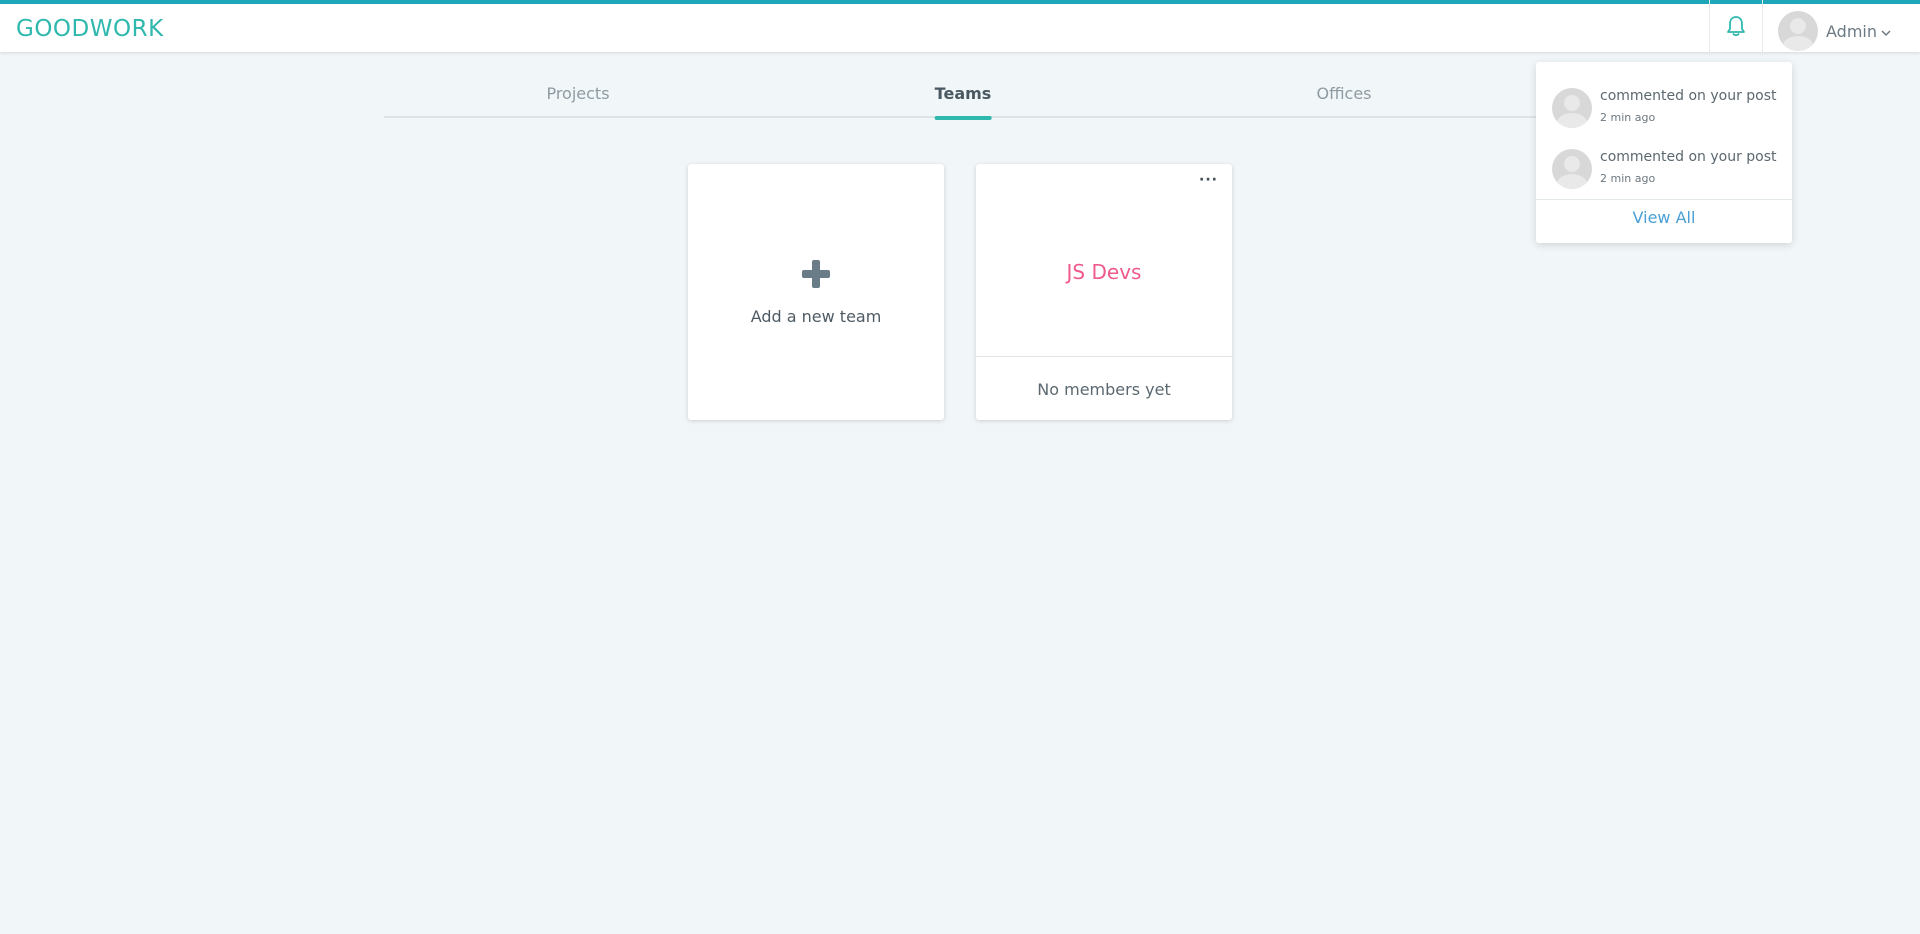 Image resolution: width=1920 pixels, height=934 pixels. What do you see at coordinates (1104, 356) in the screenshot?
I see `card-divider` at bounding box center [1104, 356].